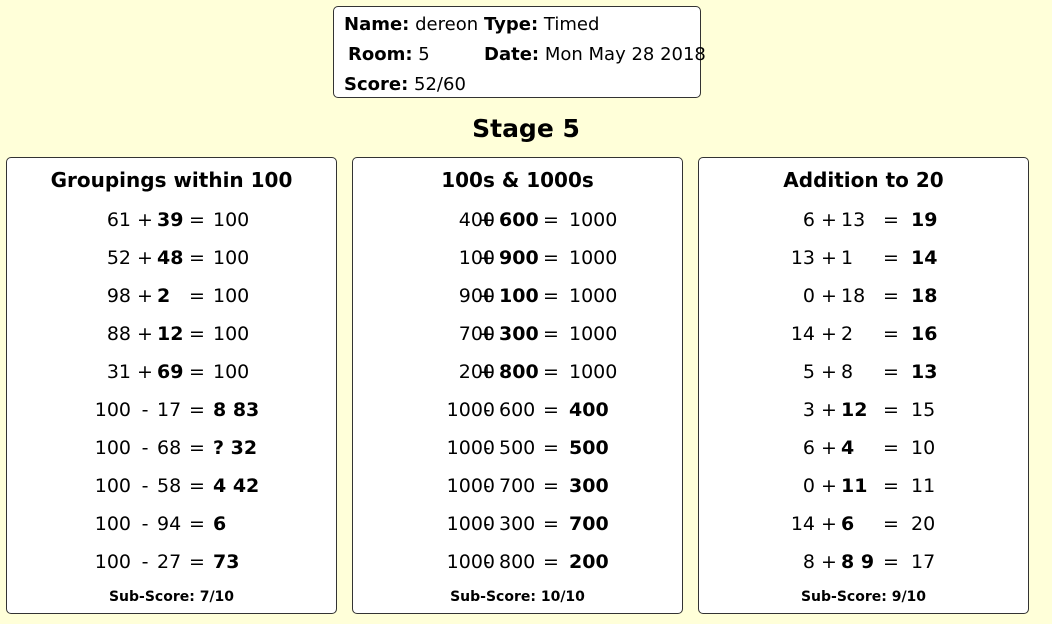  I want to click on score-value: 52/60, so click(440, 84).